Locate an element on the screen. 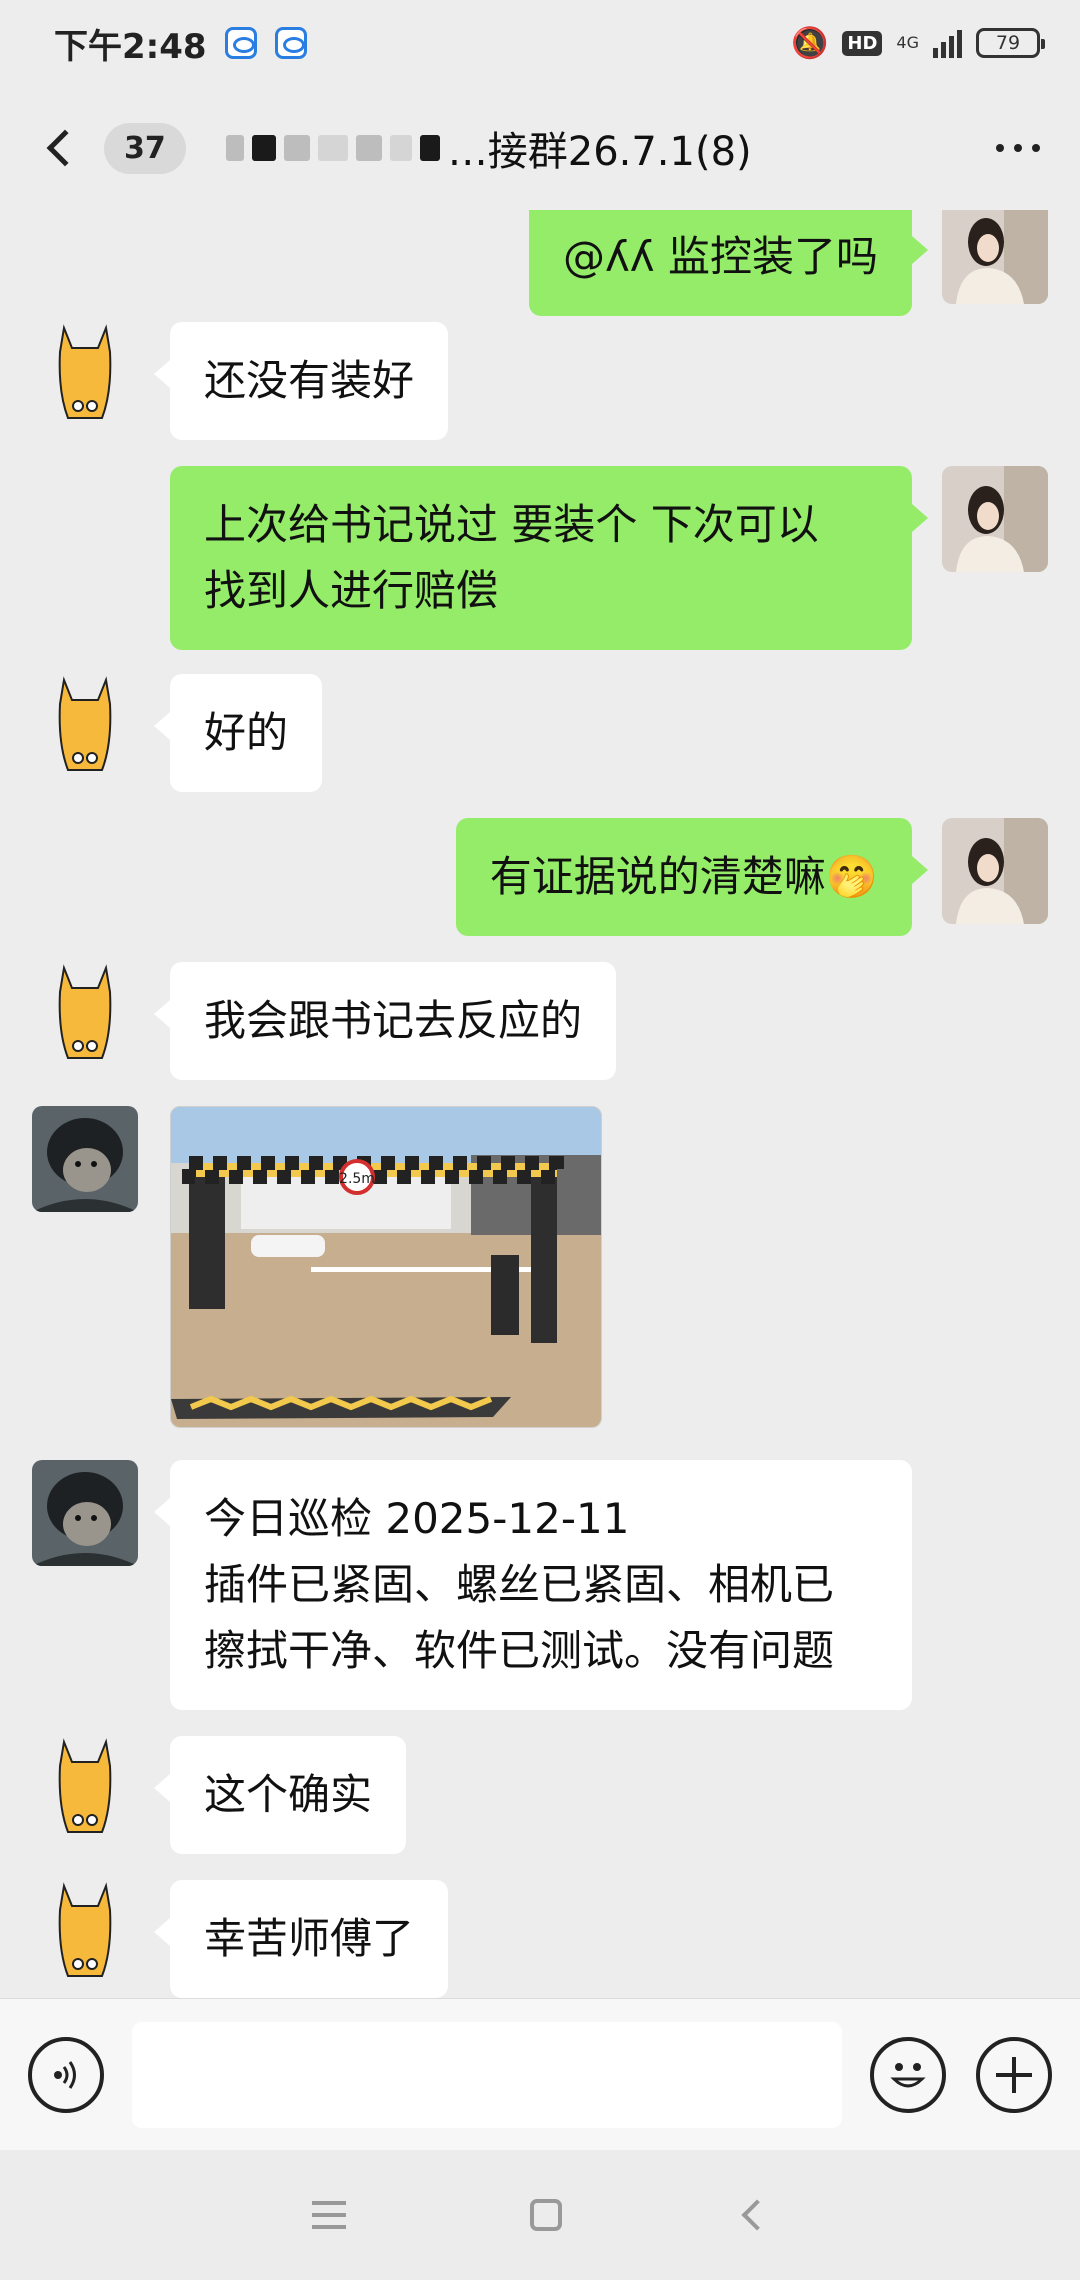 The image size is (1080, 2280). unread-count-badge: 37 is located at coordinates (145, 148).